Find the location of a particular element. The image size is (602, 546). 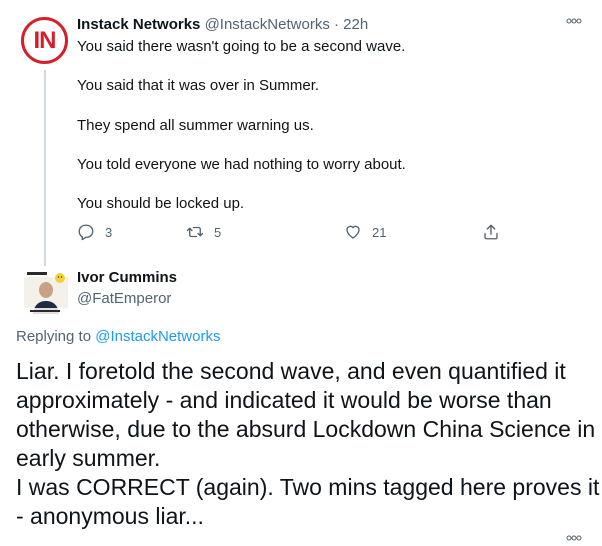

avatar-photo is located at coordinates (46, 292).